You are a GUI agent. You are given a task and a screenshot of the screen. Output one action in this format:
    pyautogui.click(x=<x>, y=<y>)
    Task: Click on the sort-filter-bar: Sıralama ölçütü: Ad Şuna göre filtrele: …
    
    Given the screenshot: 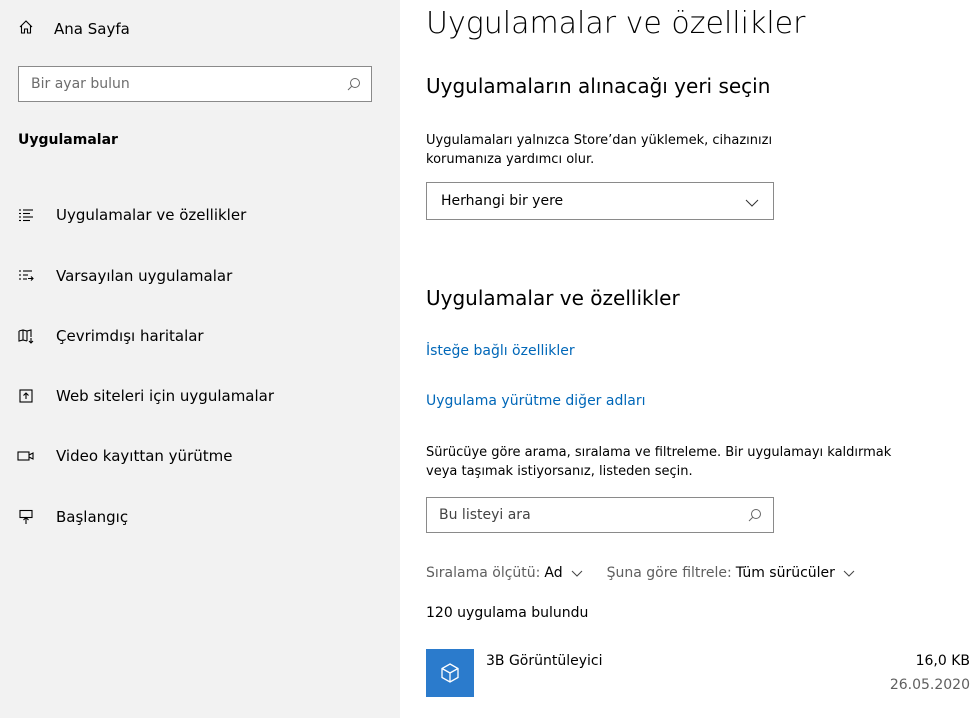 What is the action you would take?
    pyautogui.click(x=640, y=573)
    